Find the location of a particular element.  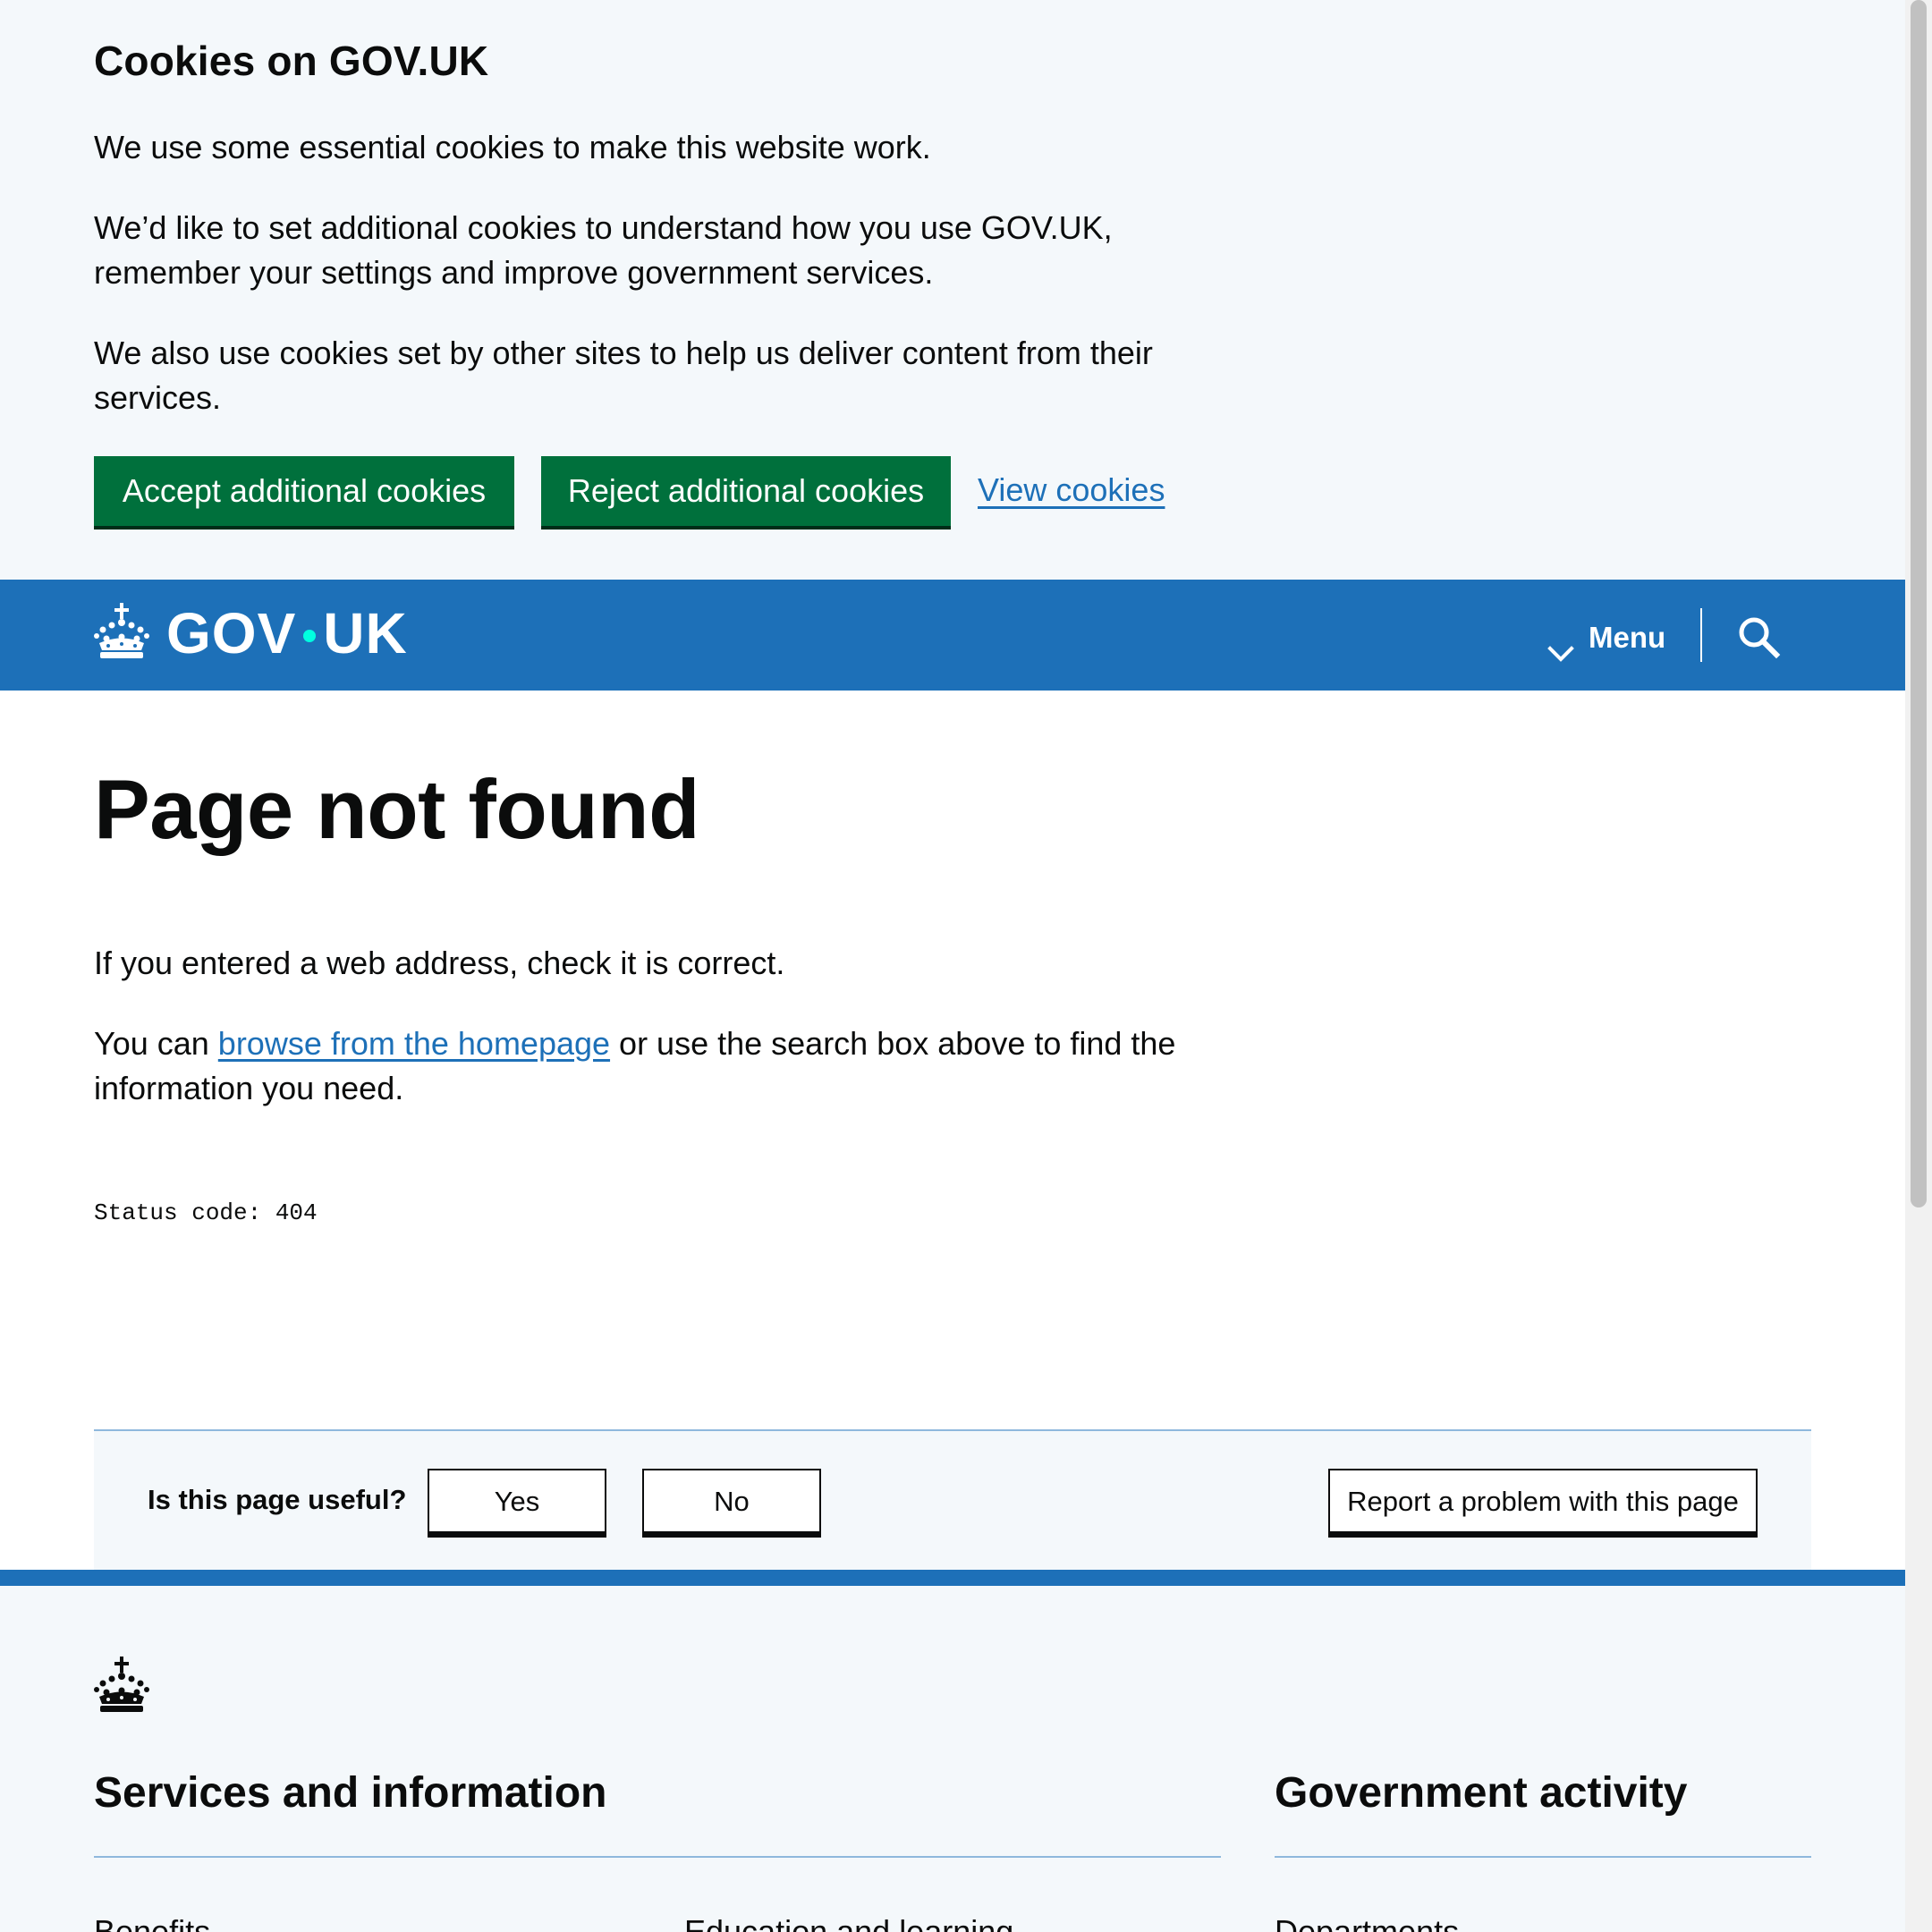

footer-top-border is located at coordinates (952, 1578).